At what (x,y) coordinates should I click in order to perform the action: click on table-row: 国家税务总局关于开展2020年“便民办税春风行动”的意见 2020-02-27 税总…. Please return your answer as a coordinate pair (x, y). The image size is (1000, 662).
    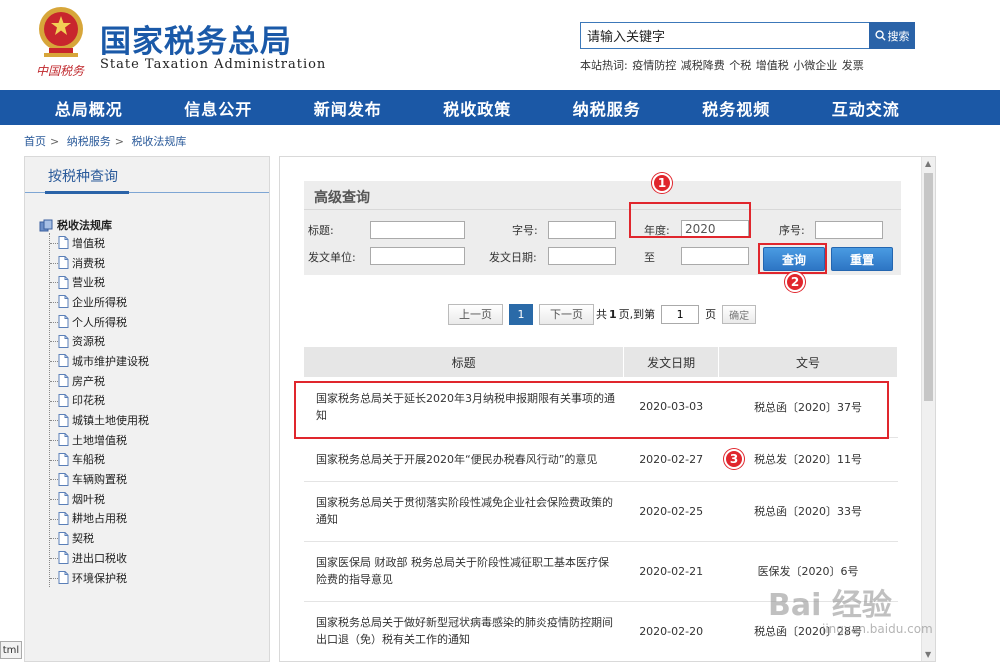
    Looking at the image, I should click on (601, 459).